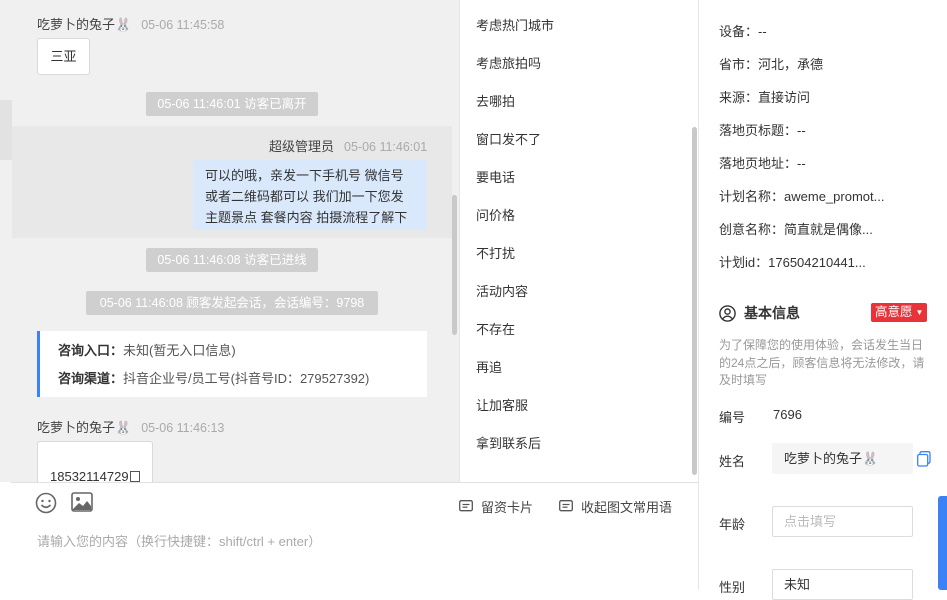  I want to click on intent-tag-dropdown: 高意愿 ▼, so click(899, 312).